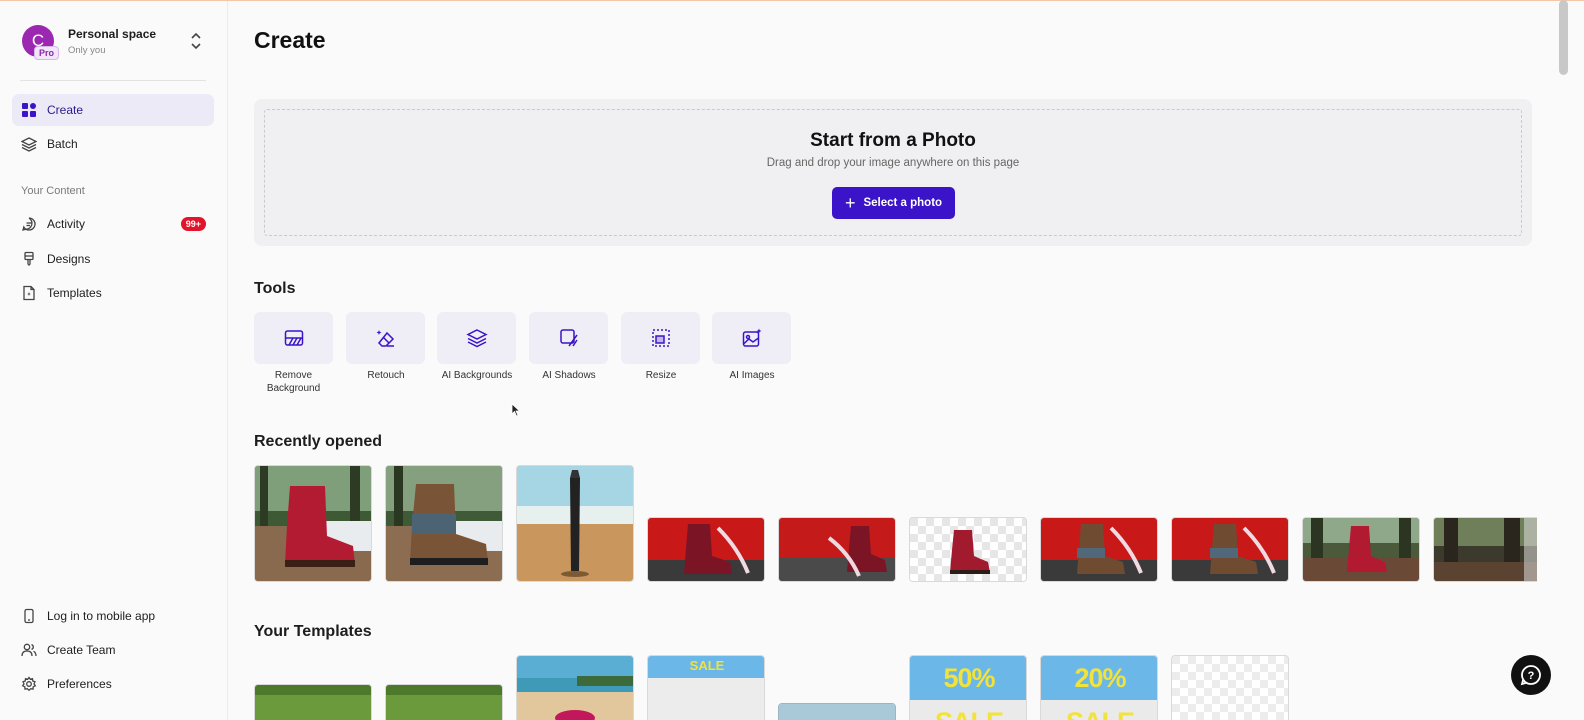 This screenshot has height=720, width=1584. I want to click on workspace-switcher: C Pro Personal space Only you, so click(118, 44).